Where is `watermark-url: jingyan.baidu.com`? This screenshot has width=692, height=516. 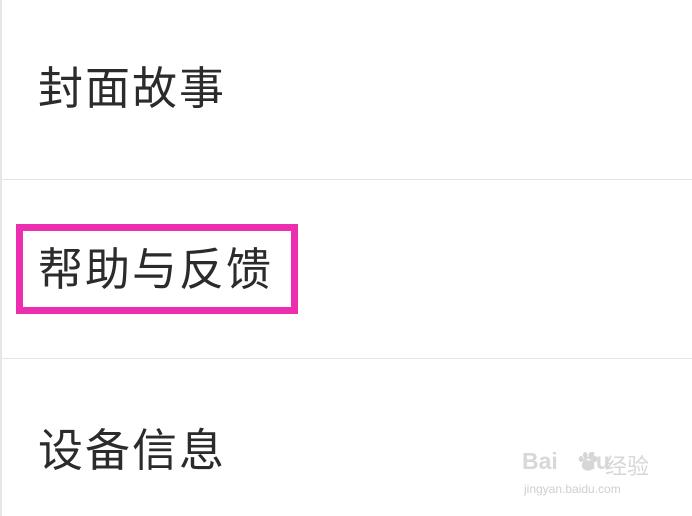
watermark-url: jingyan.baidu.com is located at coordinates (572, 489).